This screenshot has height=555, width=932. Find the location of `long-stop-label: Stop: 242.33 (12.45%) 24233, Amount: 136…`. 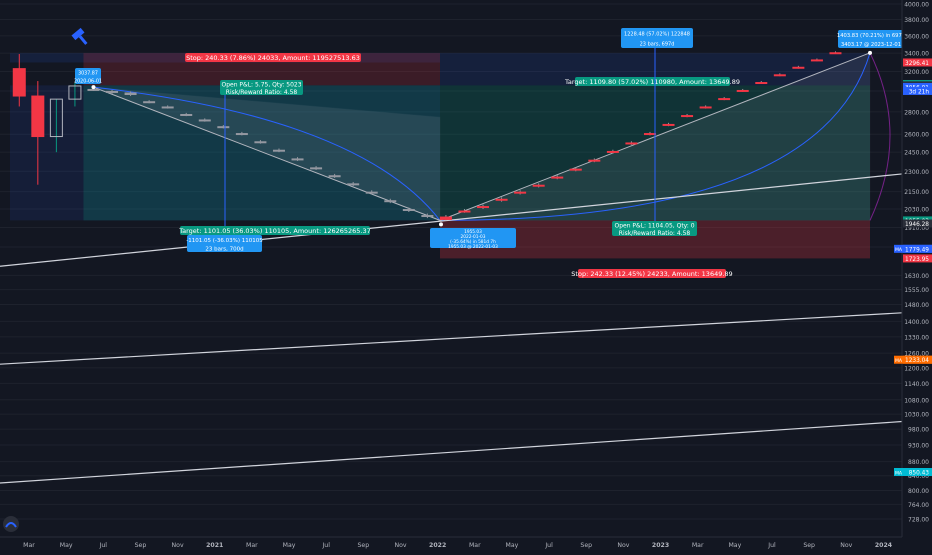

long-stop-label: Stop: 242.33 (12.45%) 24233, Amount: 136… is located at coordinates (652, 273).